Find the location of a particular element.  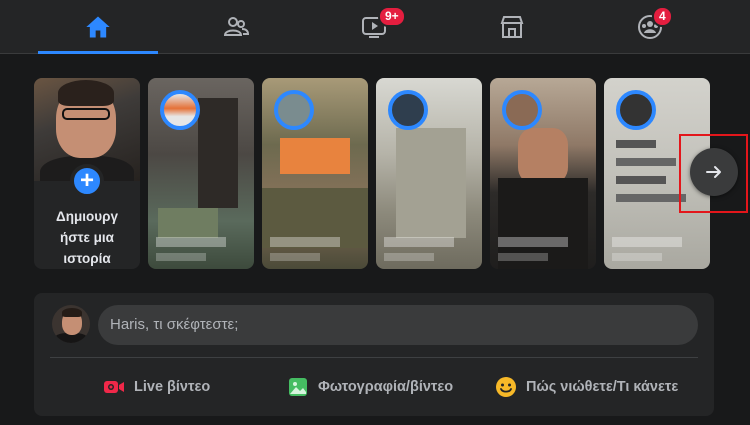

live-video-icon is located at coordinates (114, 387).